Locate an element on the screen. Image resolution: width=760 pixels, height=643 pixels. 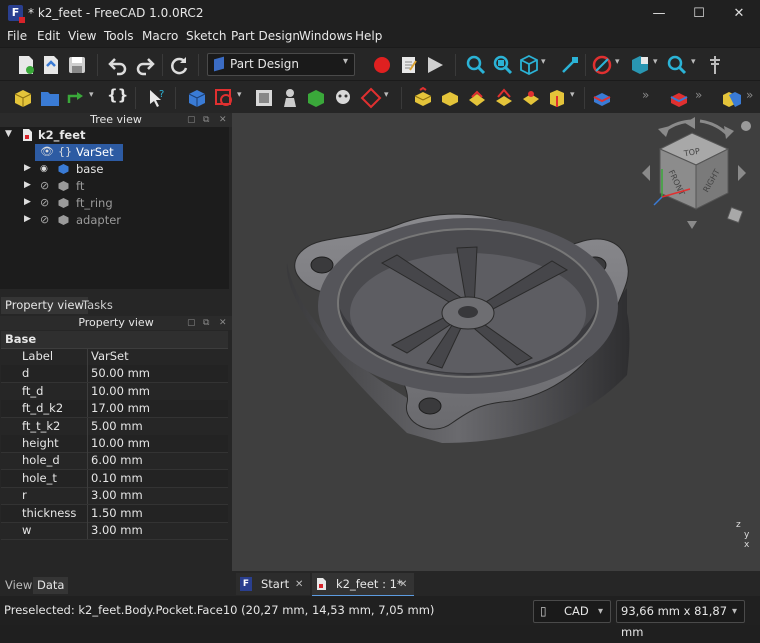
dimension-selector: 93,66 mm x 81,87 mm ▾ is located at coordinates (680, 619).